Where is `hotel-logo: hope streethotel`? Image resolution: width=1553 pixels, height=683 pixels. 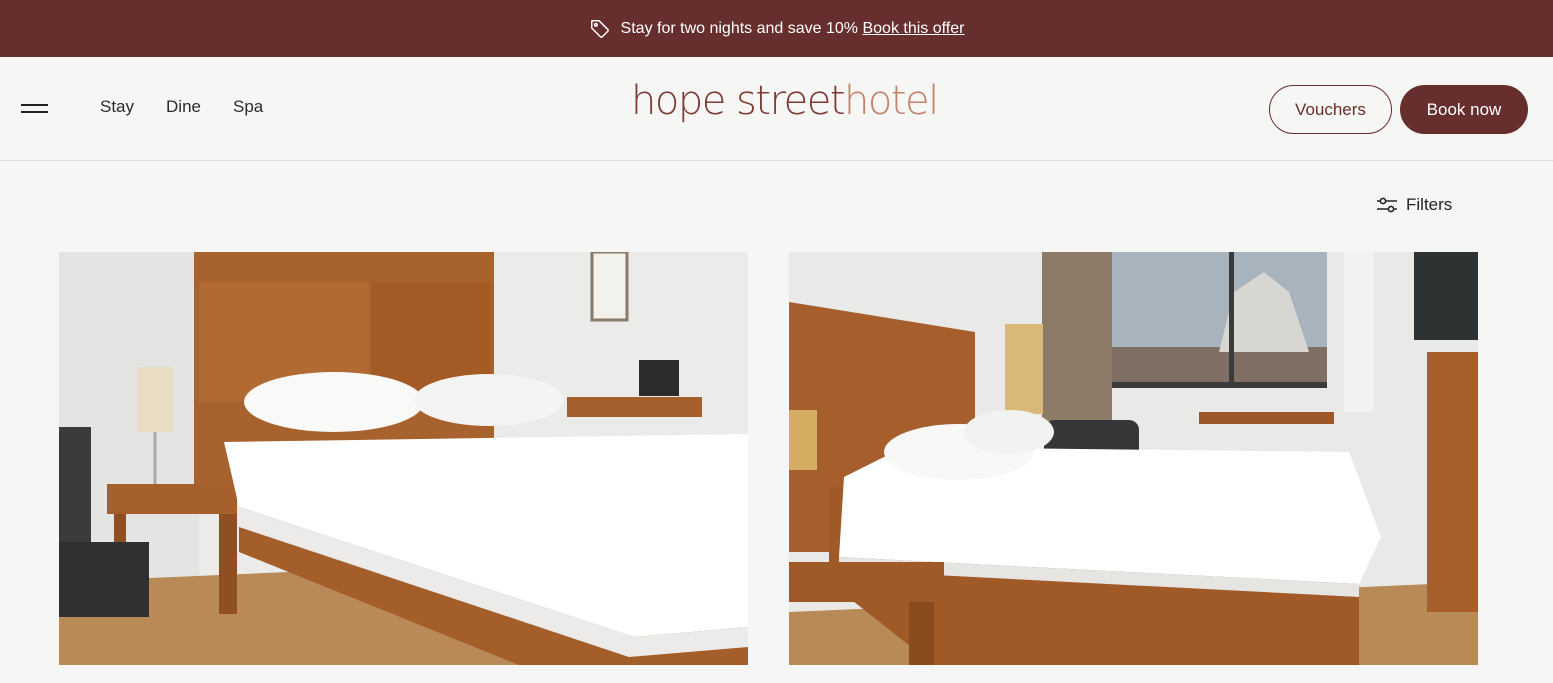
hotel-logo: hope streethotel is located at coordinates (785, 101).